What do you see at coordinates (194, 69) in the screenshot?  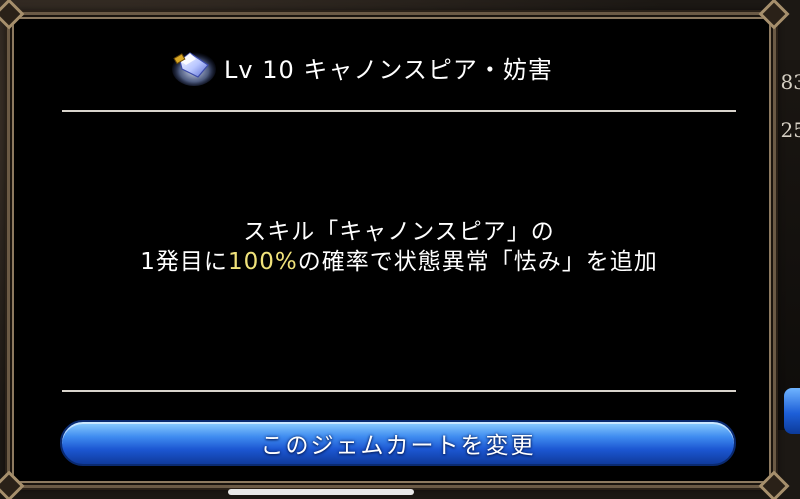 I see `gem-icon` at bounding box center [194, 69].